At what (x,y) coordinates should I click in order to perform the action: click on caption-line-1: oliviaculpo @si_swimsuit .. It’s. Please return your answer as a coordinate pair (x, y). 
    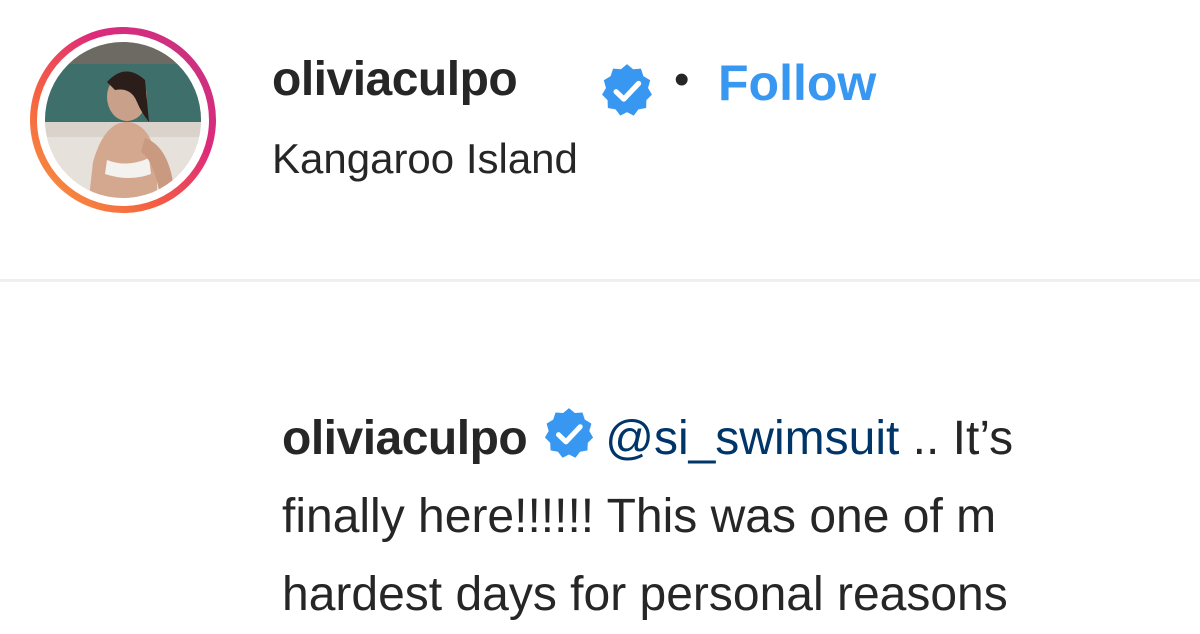
    Looking at the image, I should click on (741, 439).